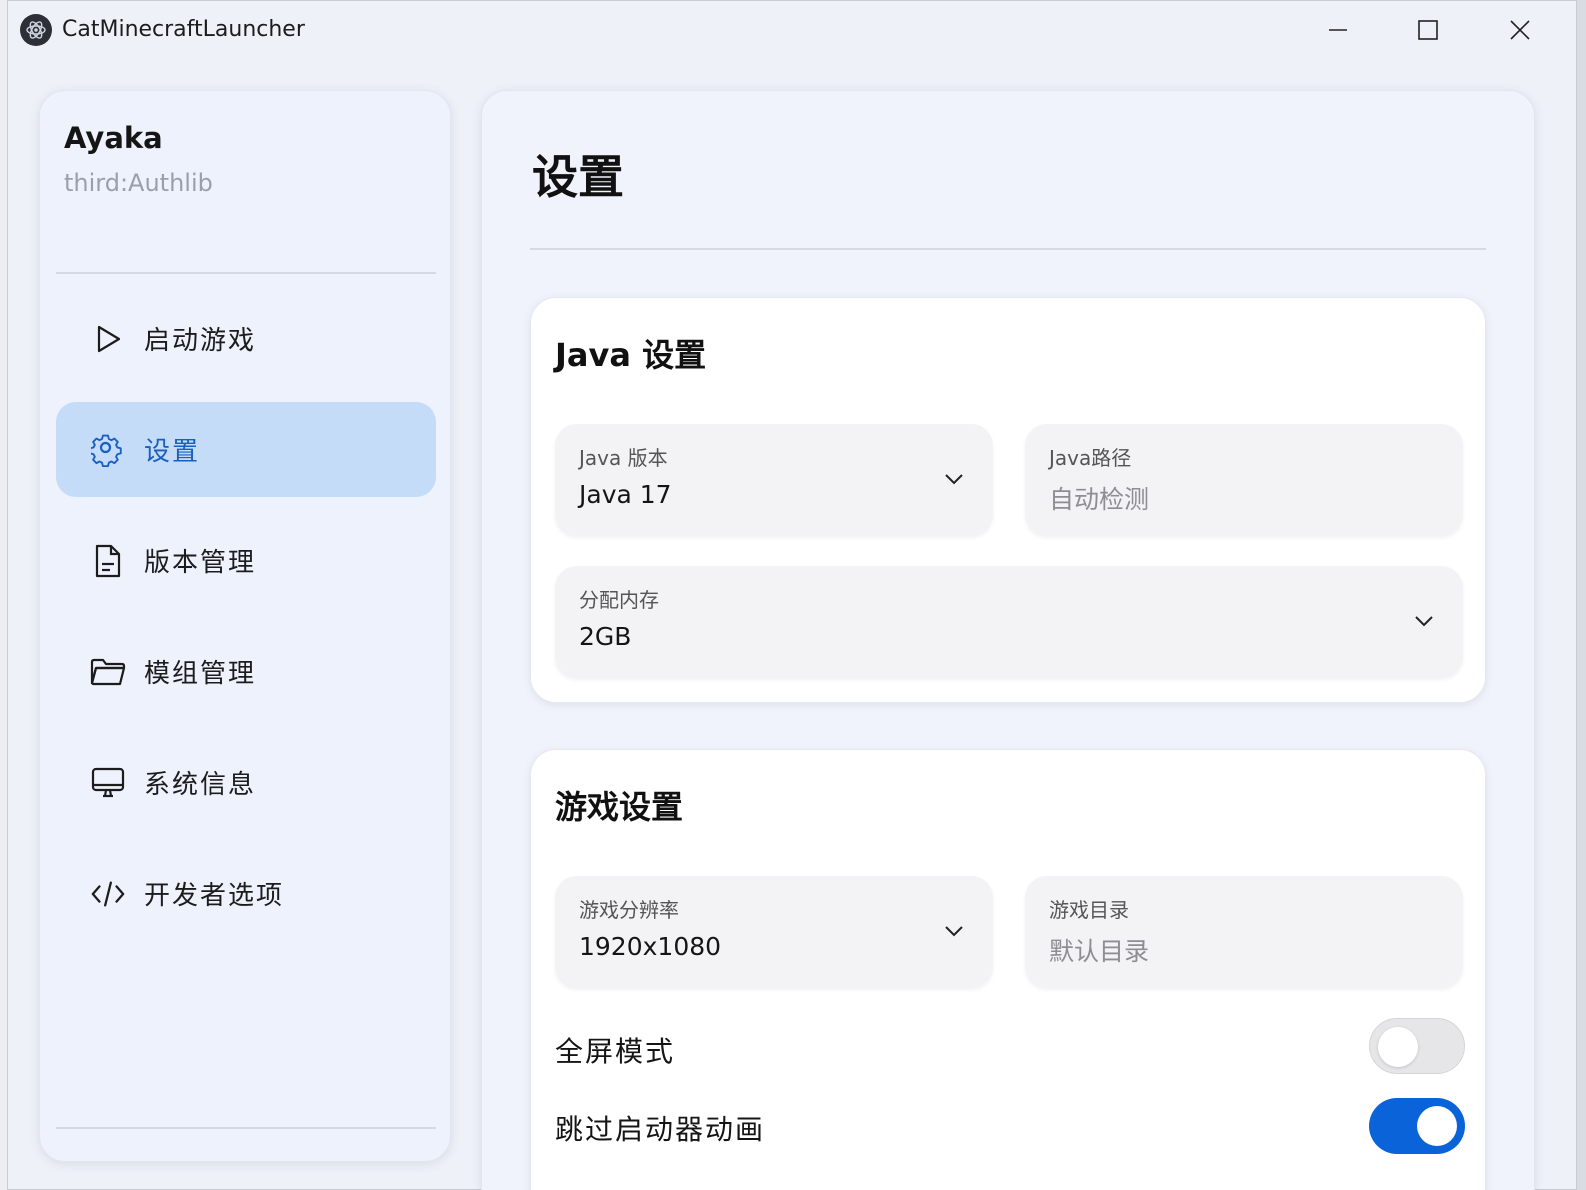  I want to click on sidebar-item-launch-game: 启动游戏, so click(246, 338).